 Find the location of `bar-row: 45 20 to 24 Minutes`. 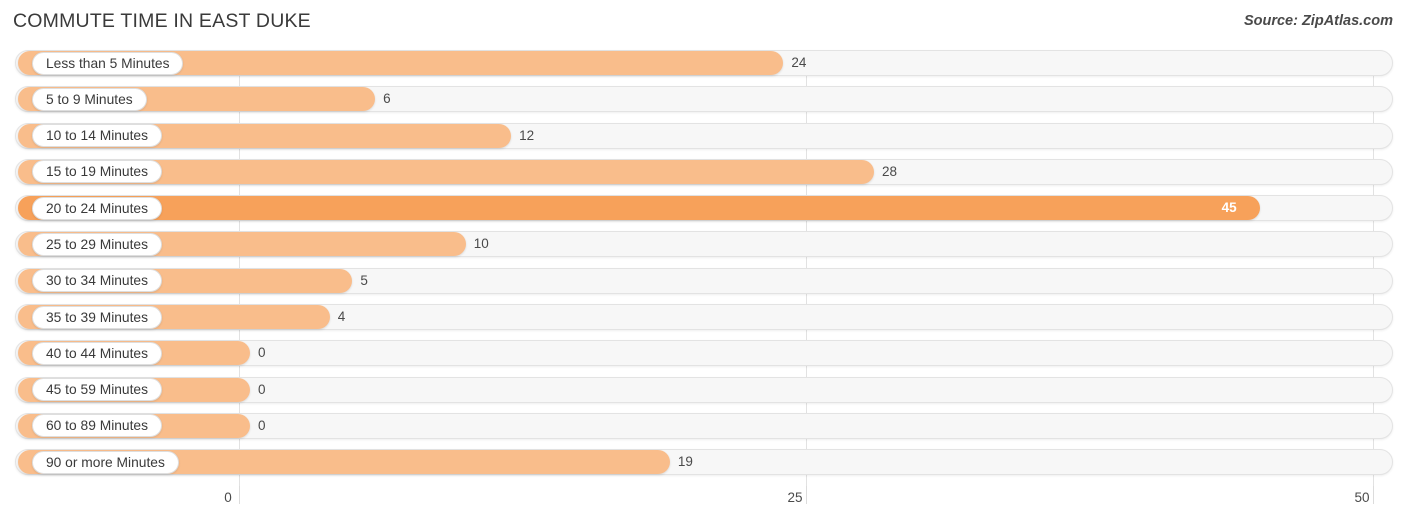

bar-row: 45 20 to 24 Minutes is located at coordinates (703, 208).